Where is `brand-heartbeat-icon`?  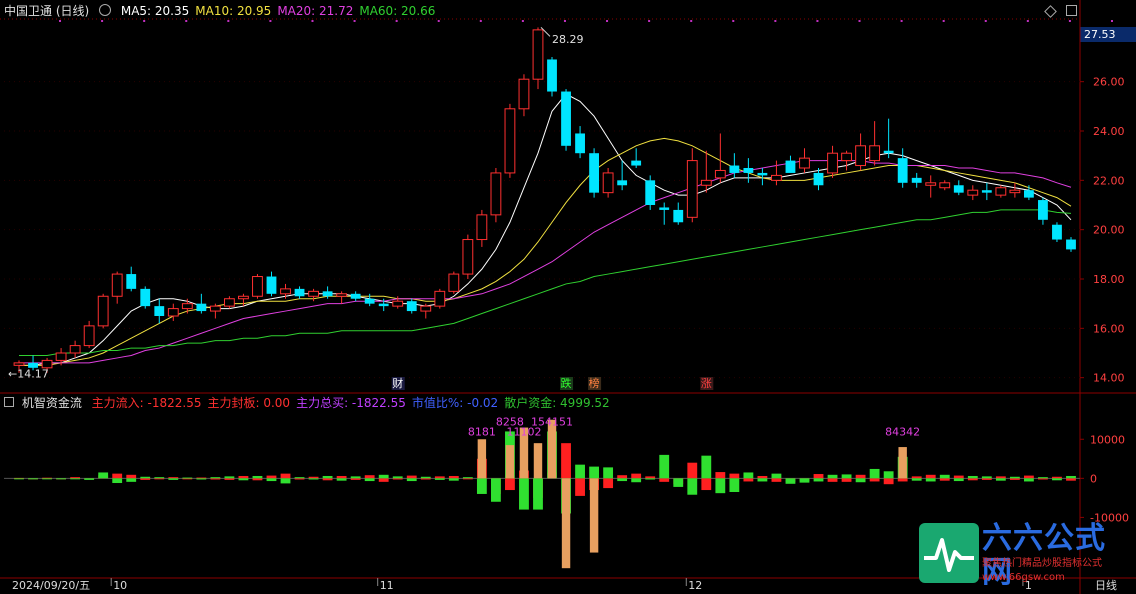
brand-heartbeat-icon is located at coordinates (949, 553).